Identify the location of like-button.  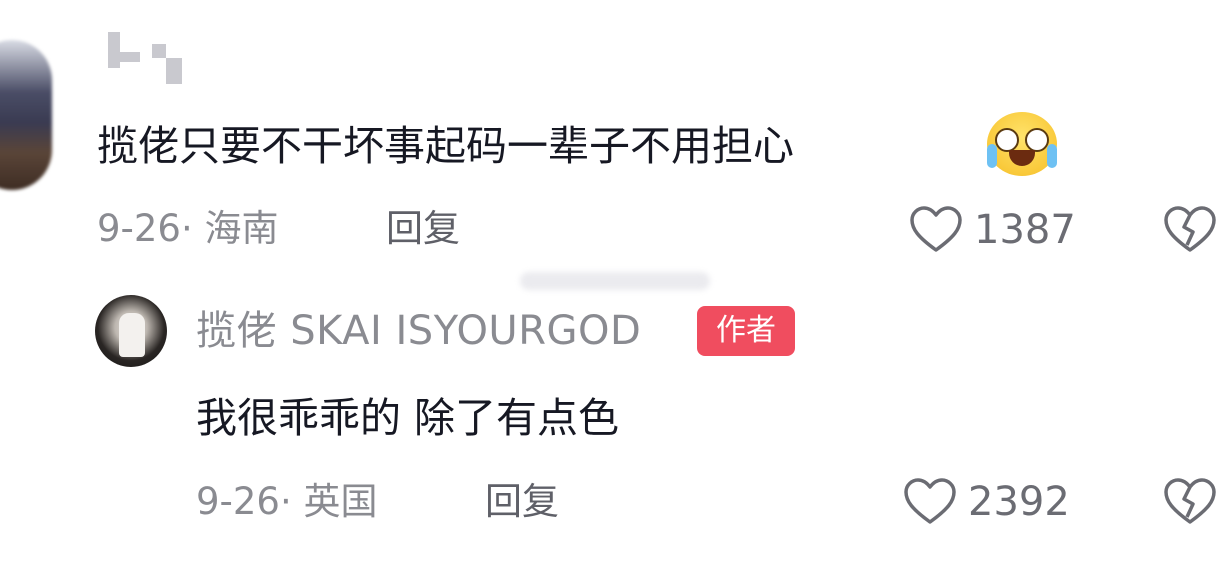
(936, 230).